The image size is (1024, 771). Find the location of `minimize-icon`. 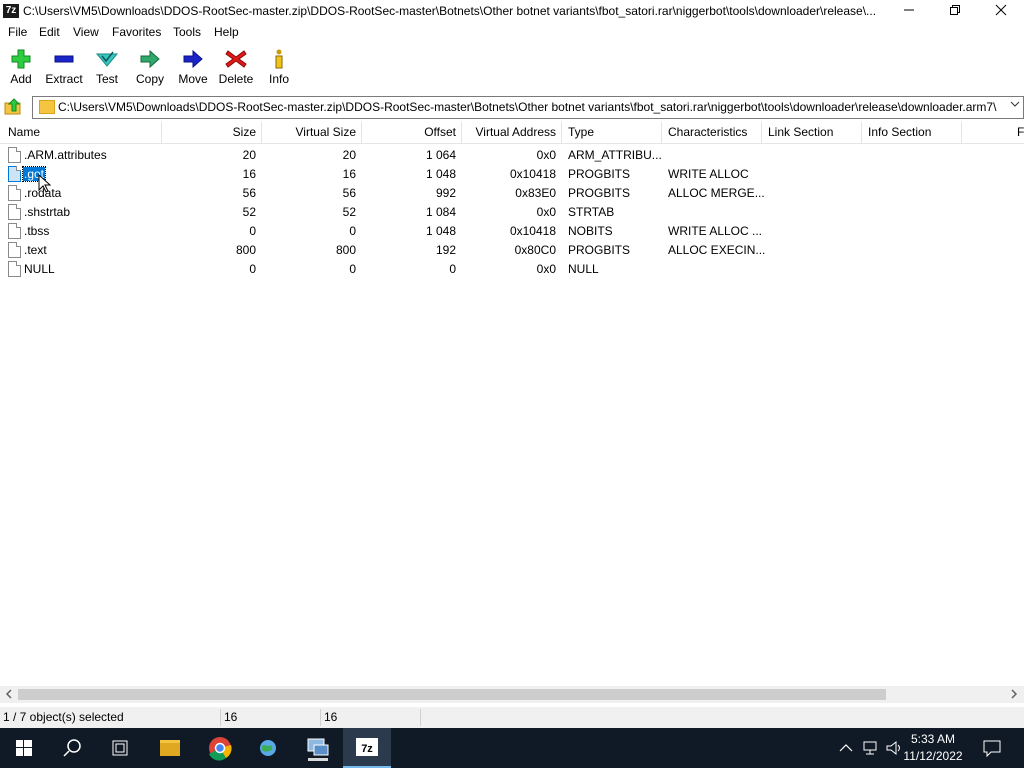

minimize-icon is located at coordinates (909, 10).